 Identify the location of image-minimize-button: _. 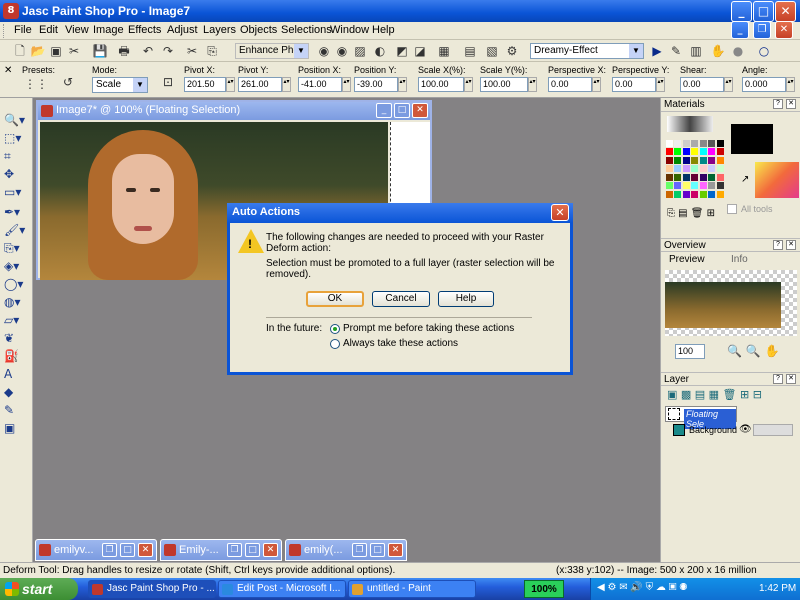
(384, 110).